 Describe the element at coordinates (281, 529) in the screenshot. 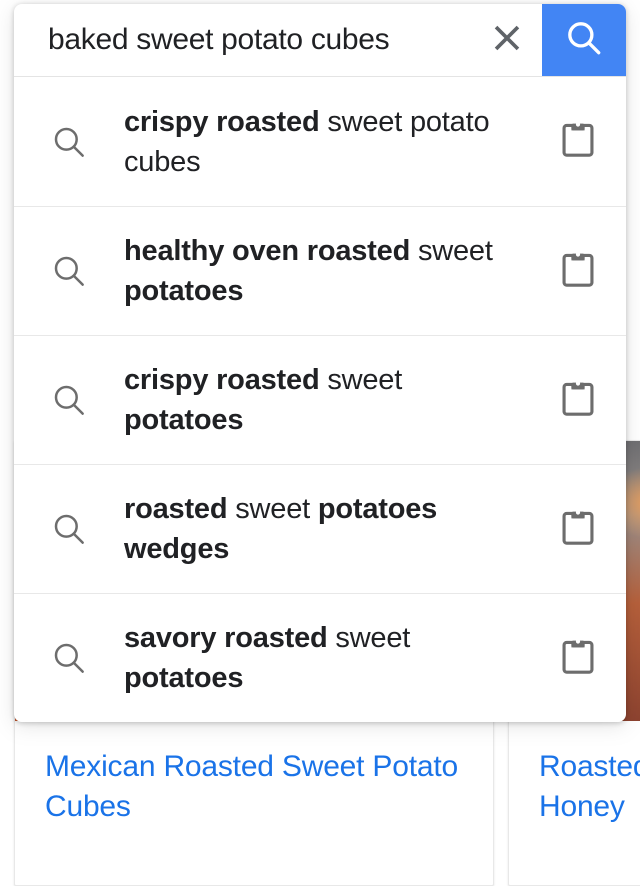

I see `suggestion-text: roasted sweet potatoes wedges` at that location.